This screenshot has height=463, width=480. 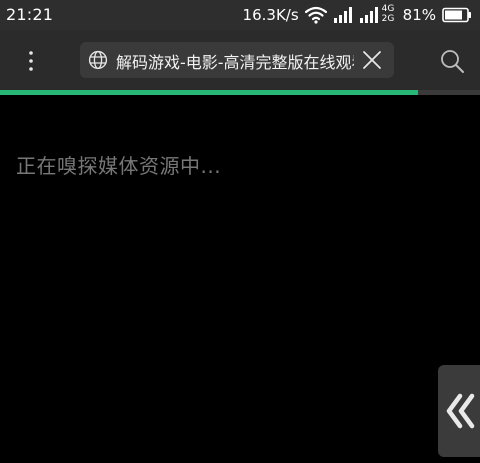 What do you see at coordinates (315, 15) in the screenshot?
I see `wifi-icon` at bounding box center [315, 15].